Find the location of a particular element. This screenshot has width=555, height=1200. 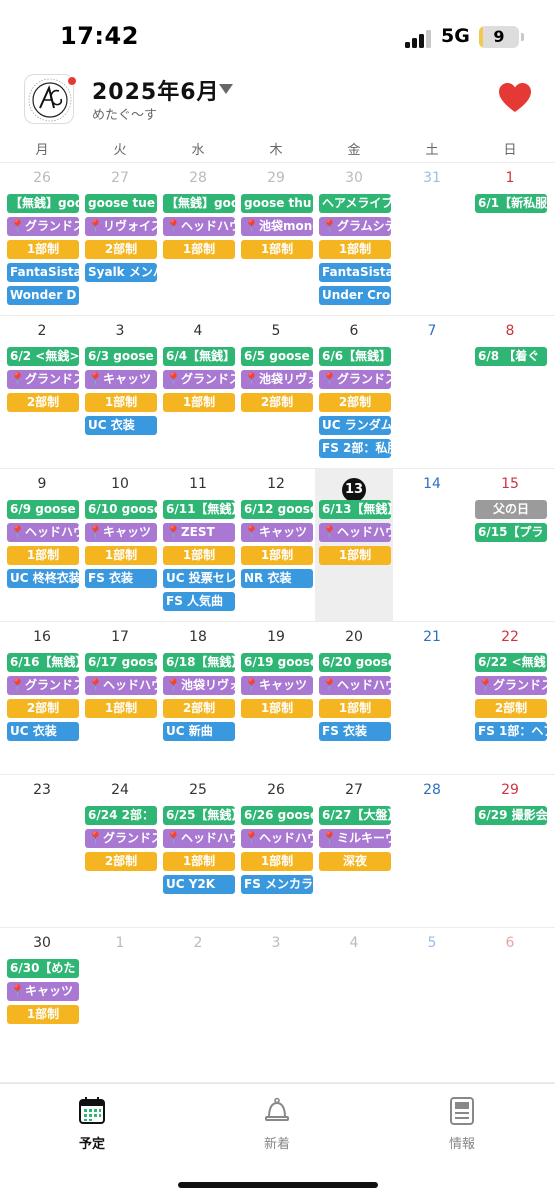

event-chip: 📍ミルキーウェイ is located at coordinates (355, 838).